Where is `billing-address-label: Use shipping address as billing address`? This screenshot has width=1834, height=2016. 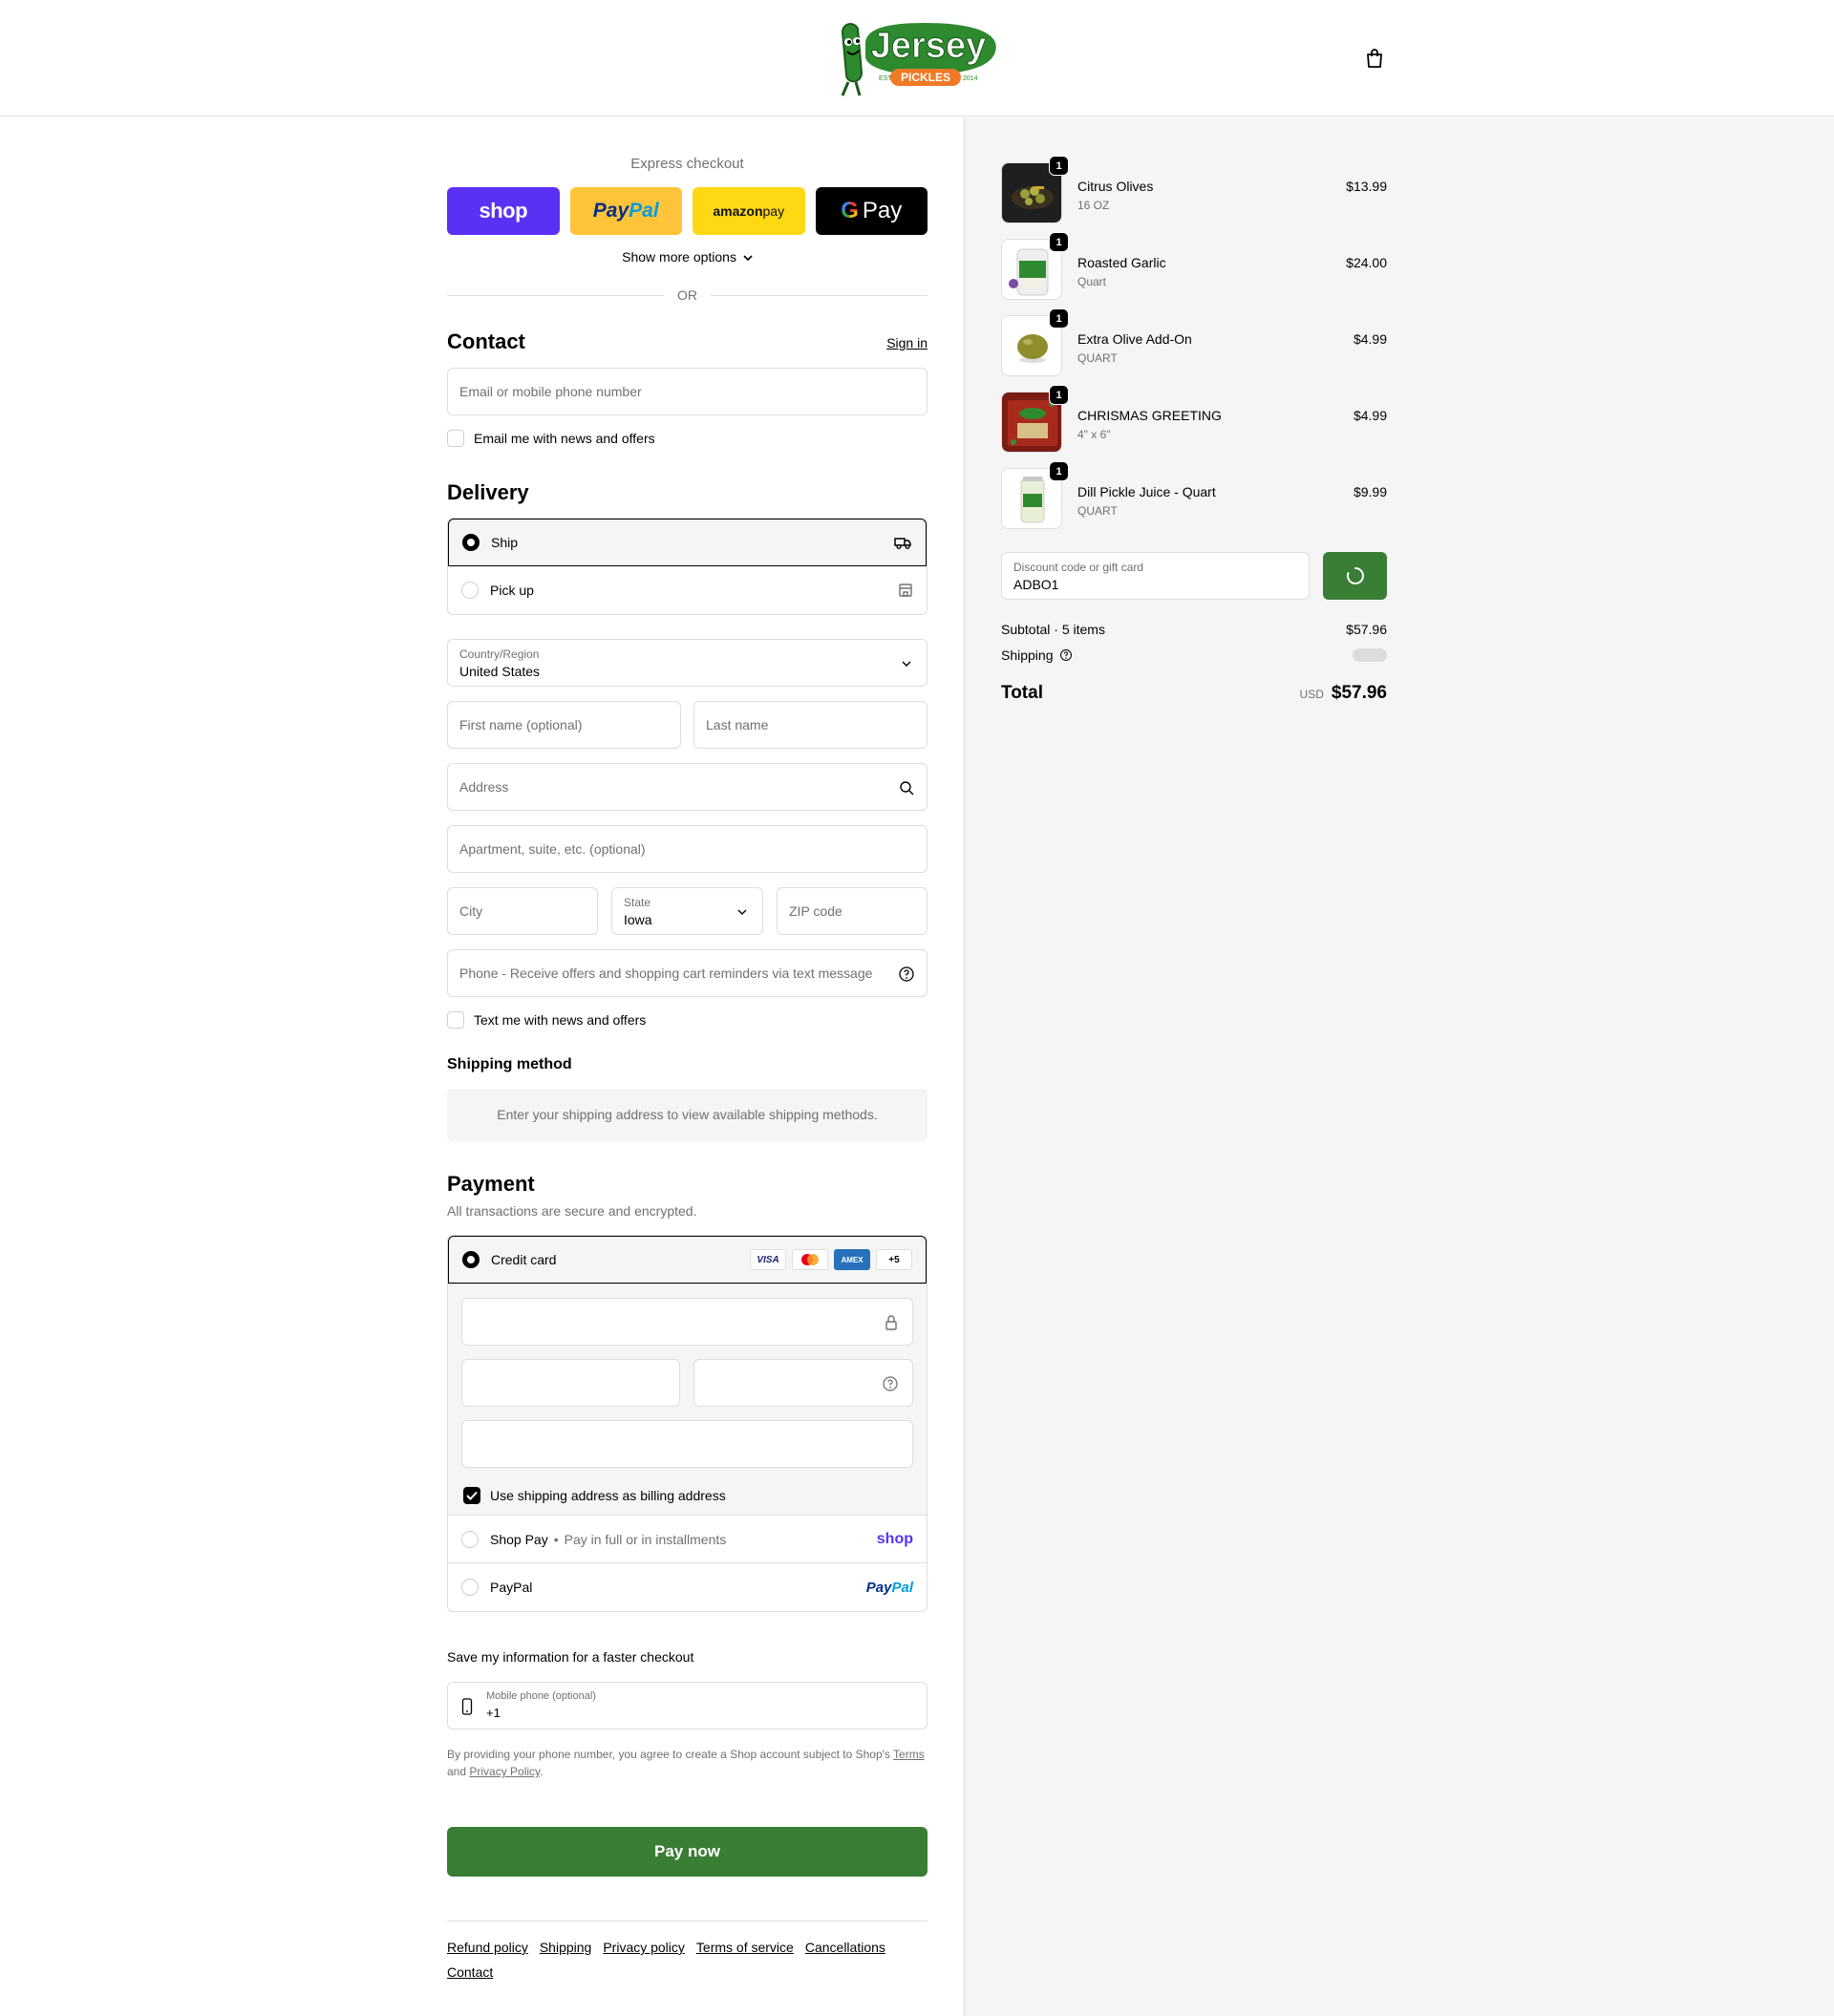
billing-address-label: Use shipping address as billing address is located at coordinates (608, 1495).